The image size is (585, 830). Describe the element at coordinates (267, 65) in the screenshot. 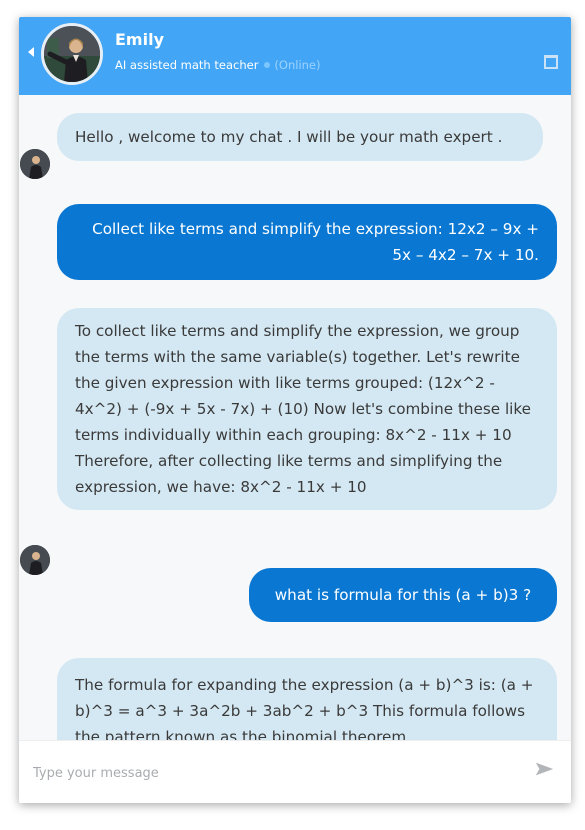

I see `online-status-dot` at that location.